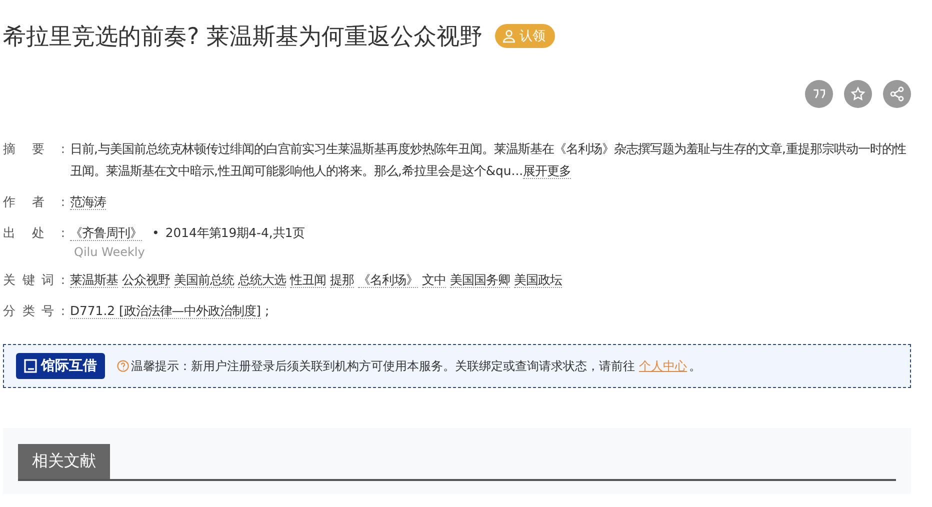 The width and height of the screenshot is (932, 507). Describe the element at coordinates (30, 366) in the screenshot. I see `book-icon` at that location.